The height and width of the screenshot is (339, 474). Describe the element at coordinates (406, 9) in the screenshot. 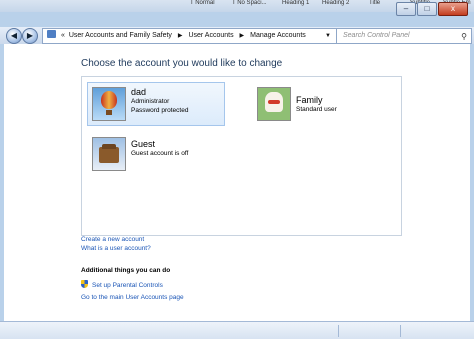

I see `minimize-button: –` at that location.